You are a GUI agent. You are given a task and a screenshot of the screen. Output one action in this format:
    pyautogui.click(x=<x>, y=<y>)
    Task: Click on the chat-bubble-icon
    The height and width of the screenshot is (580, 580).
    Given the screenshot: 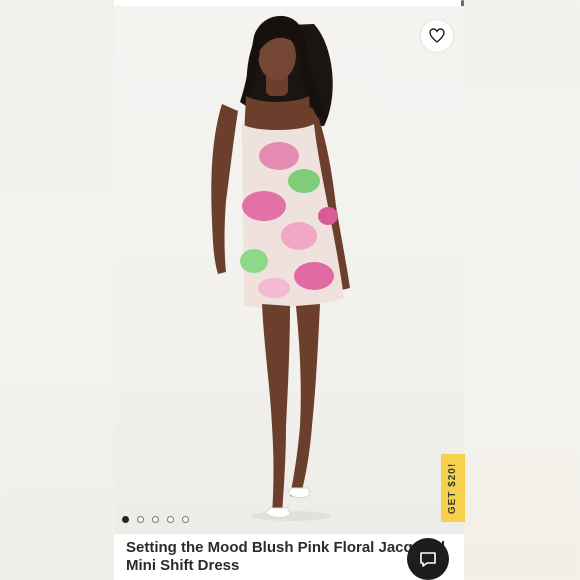 What is the action you would take?
    pyautogui.click(x=428, y=559)
    